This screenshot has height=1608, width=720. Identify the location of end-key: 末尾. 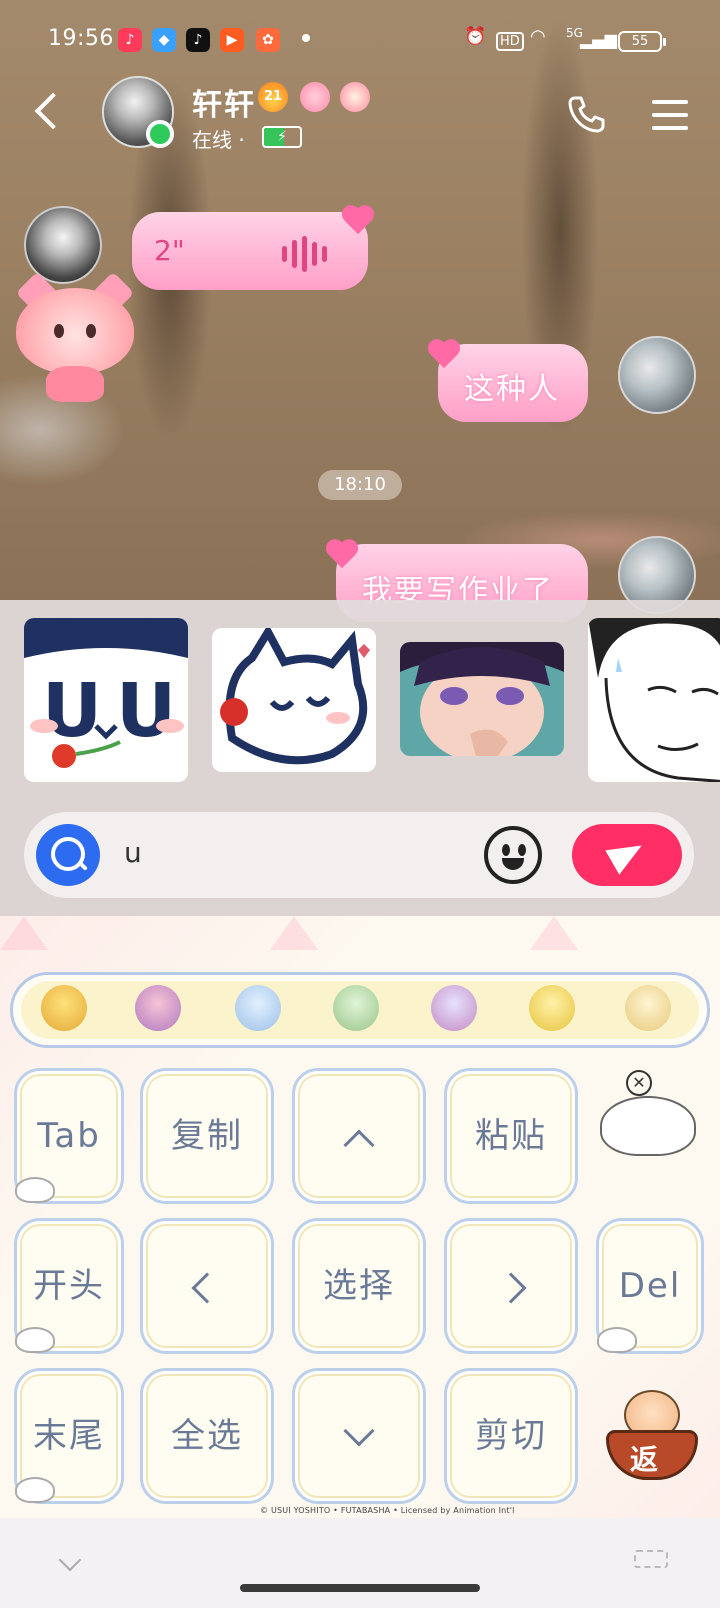
(69, 1436).